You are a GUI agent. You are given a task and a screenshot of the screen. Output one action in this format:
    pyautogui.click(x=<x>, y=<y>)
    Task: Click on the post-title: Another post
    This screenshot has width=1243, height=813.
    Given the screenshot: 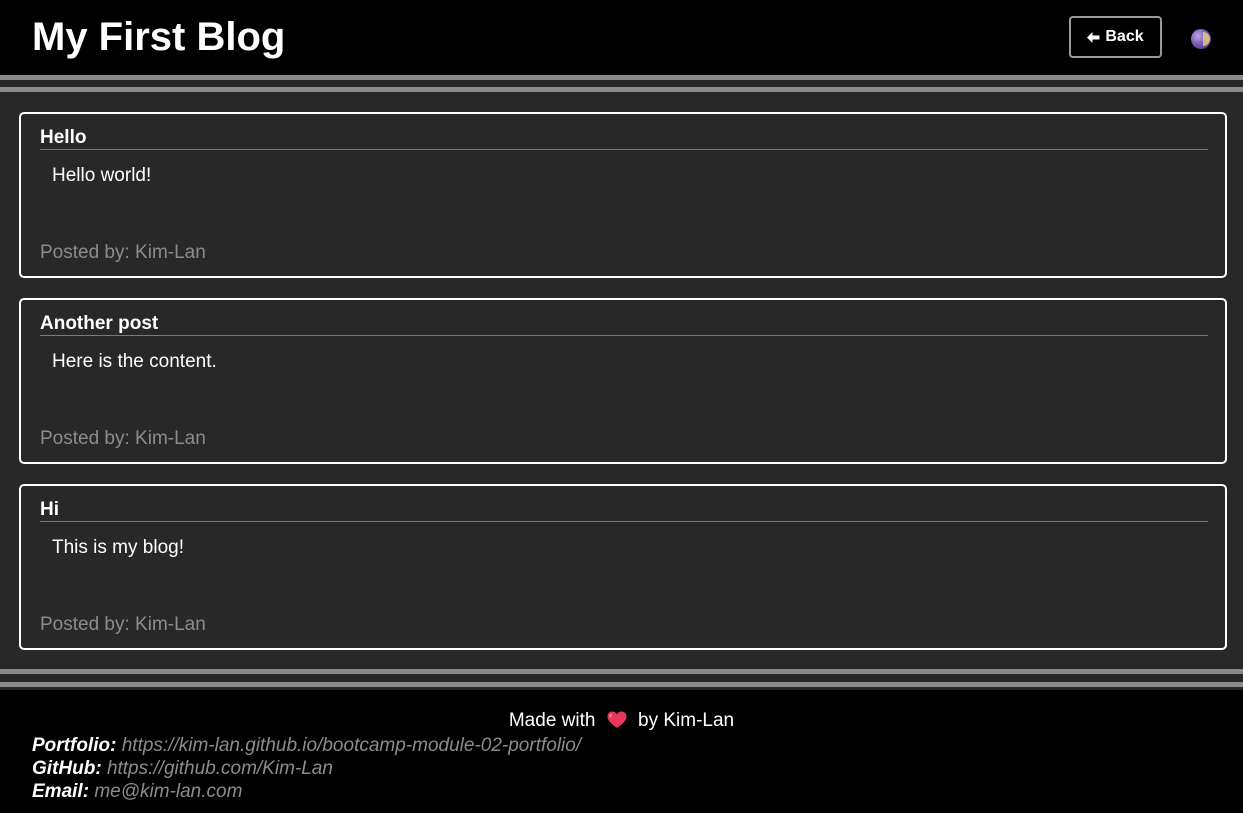 What is the action you would take?
    pyautogui.click(x=624, y=324)
    